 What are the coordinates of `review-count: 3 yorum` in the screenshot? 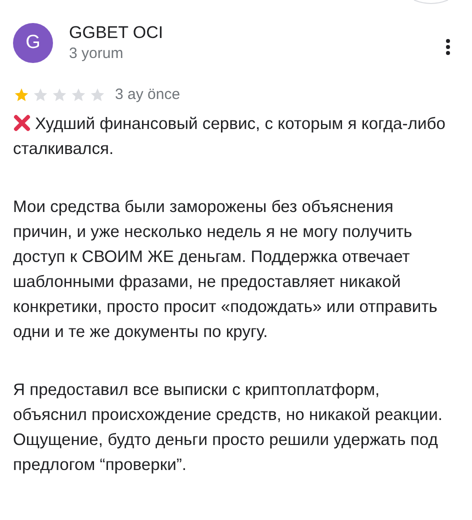 It's located at (96, 54).